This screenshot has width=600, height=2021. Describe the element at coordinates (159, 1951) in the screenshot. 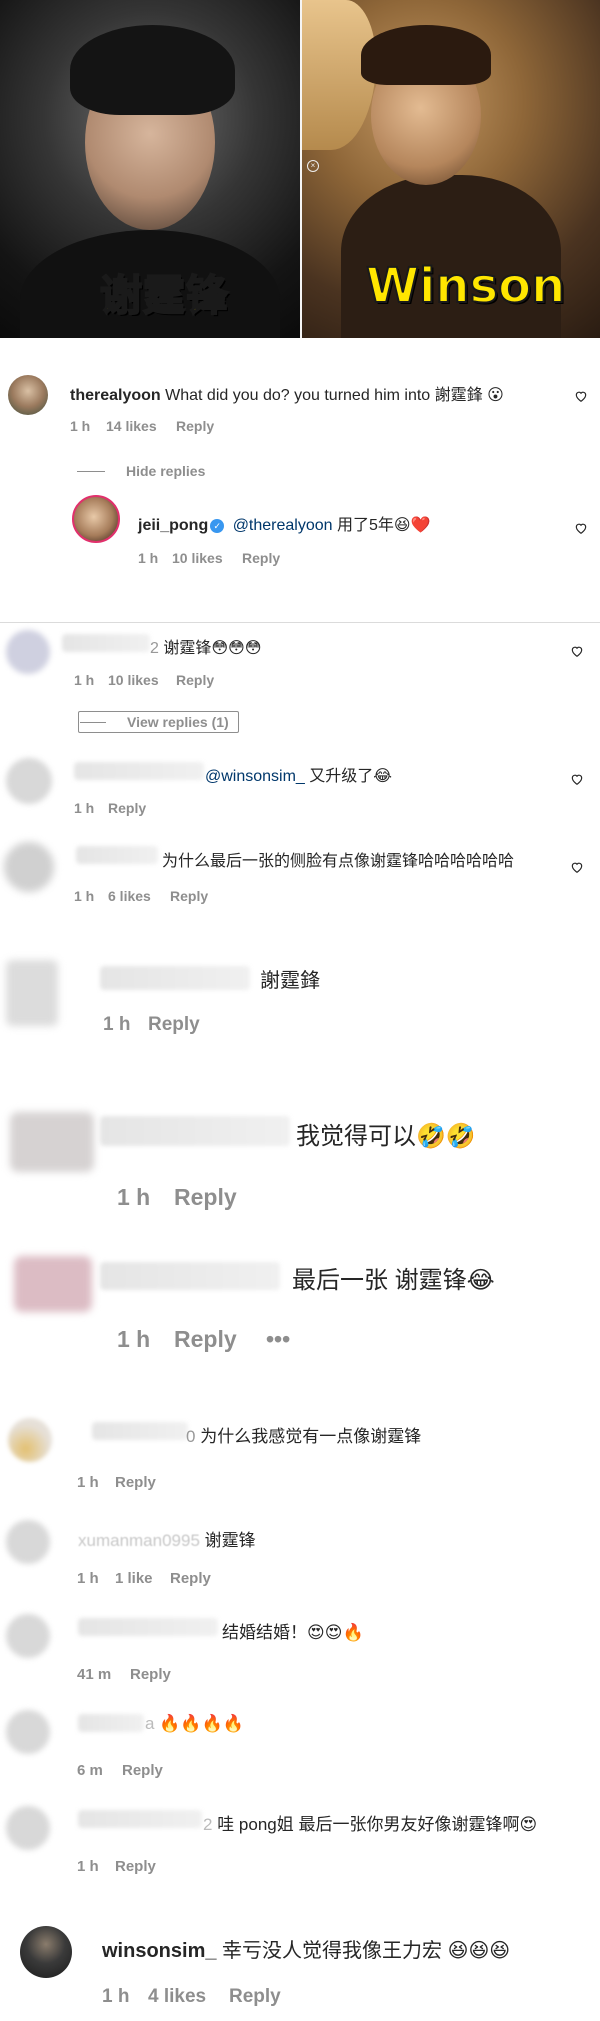

I see `comment-username: winsonsim_` at that location.